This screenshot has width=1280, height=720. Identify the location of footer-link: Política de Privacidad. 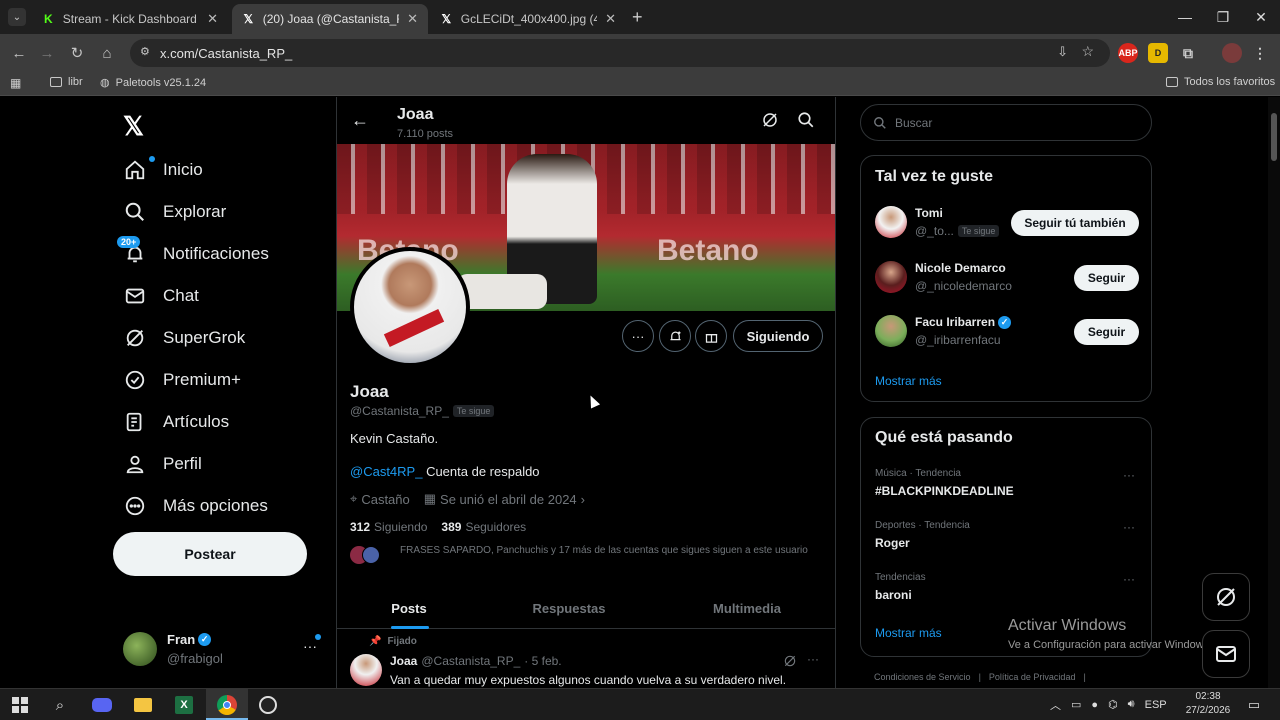
(1032, 677).